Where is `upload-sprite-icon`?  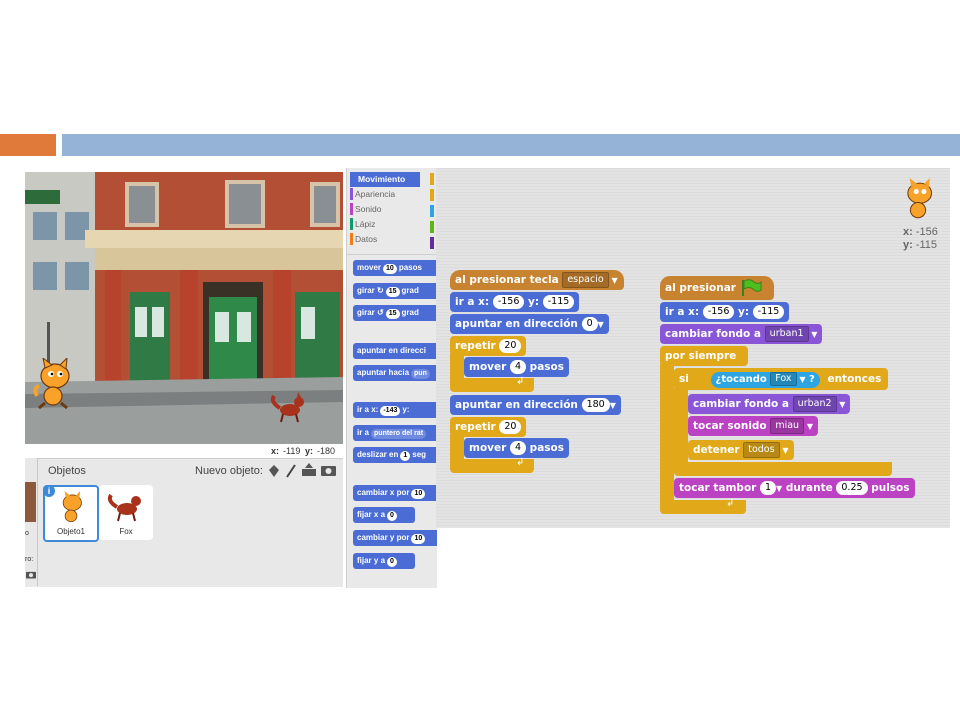 upload-sprite-icon is located at coordinates (309, 470).